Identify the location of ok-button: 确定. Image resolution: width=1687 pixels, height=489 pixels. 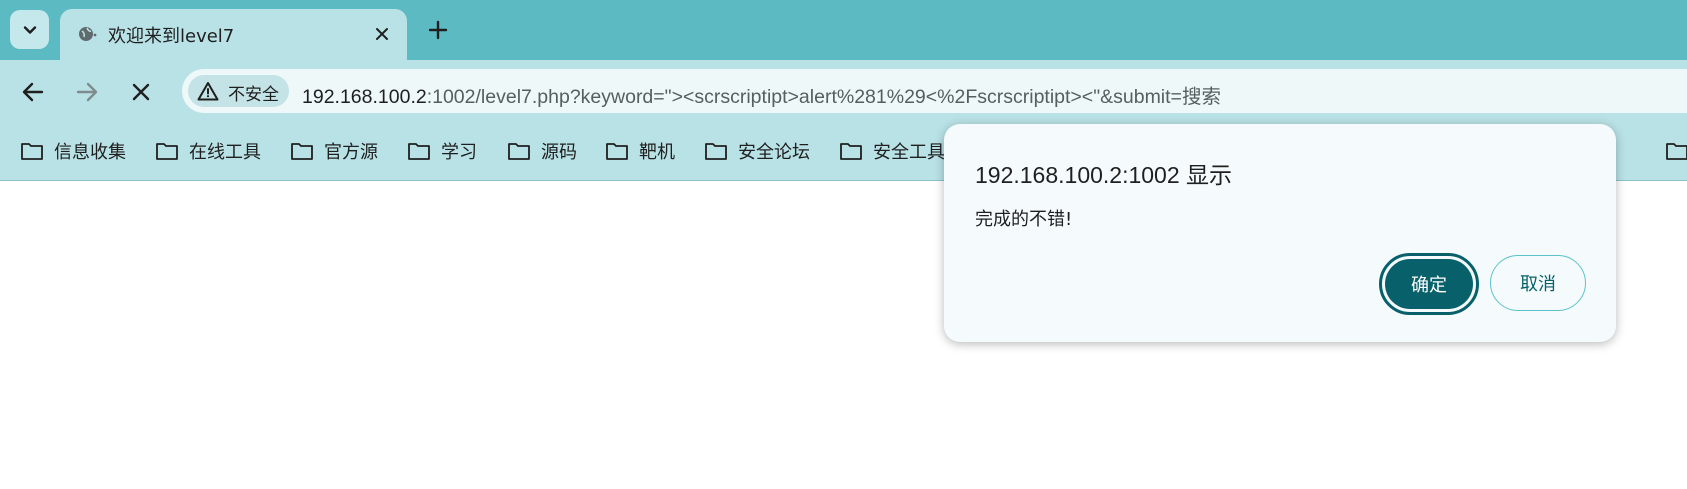
(1429, 284).